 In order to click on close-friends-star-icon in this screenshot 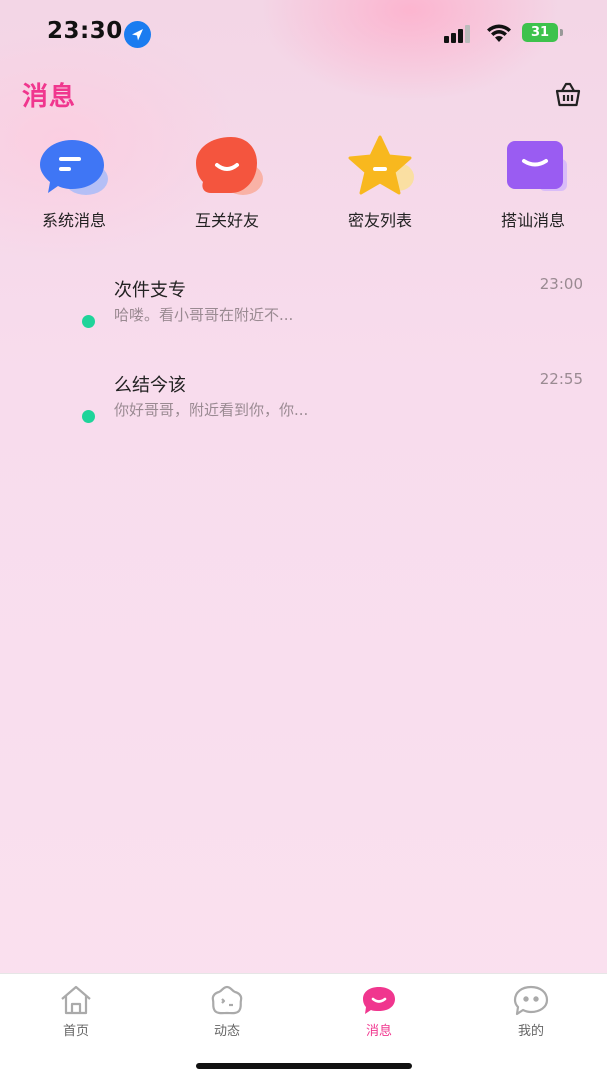, I will do `click(380, 167)`.